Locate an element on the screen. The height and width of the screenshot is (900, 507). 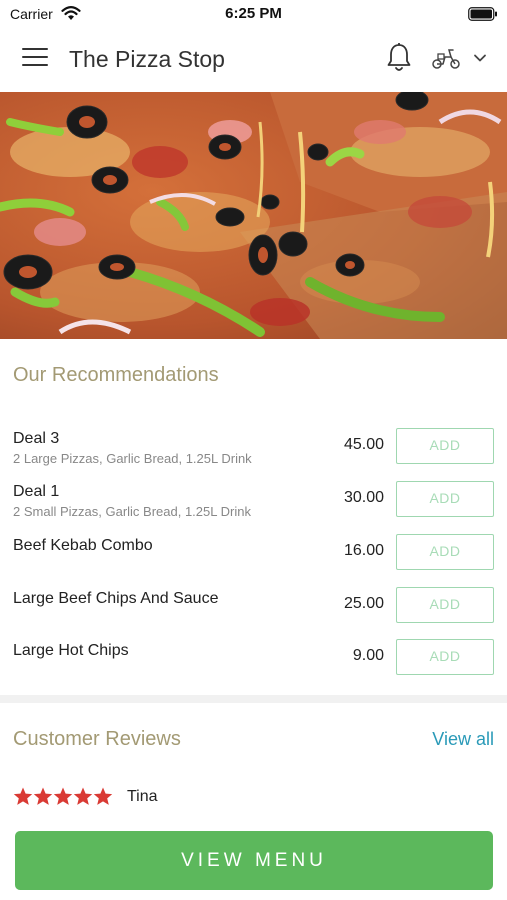
item-name: Large Hot Chips is located at coordinates (71, 650).